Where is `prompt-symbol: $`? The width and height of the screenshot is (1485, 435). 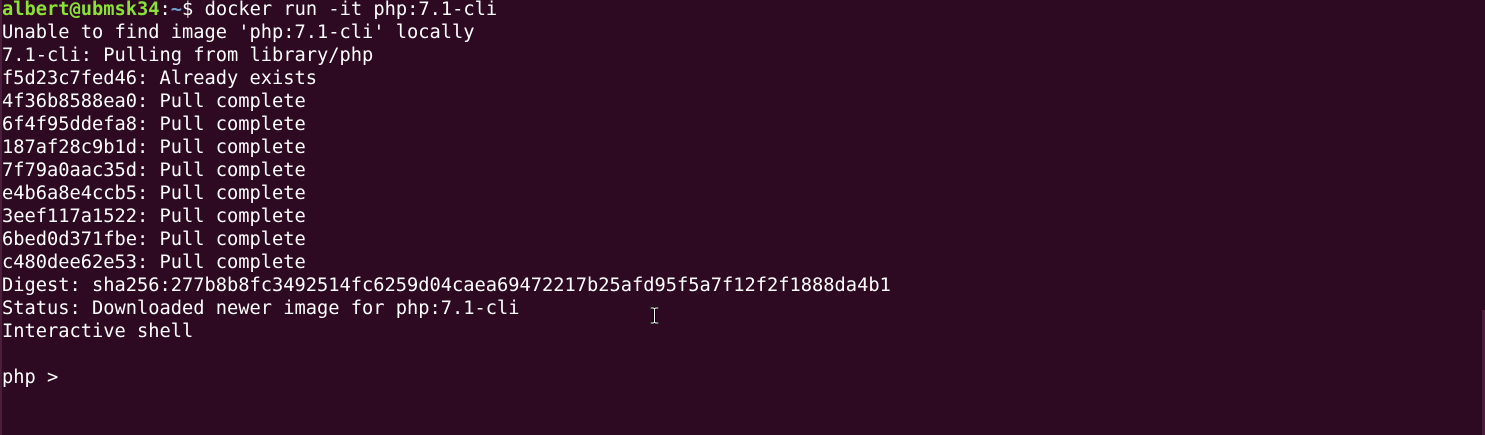 prompt-symbol: $ is located at coordinates (193, 10).